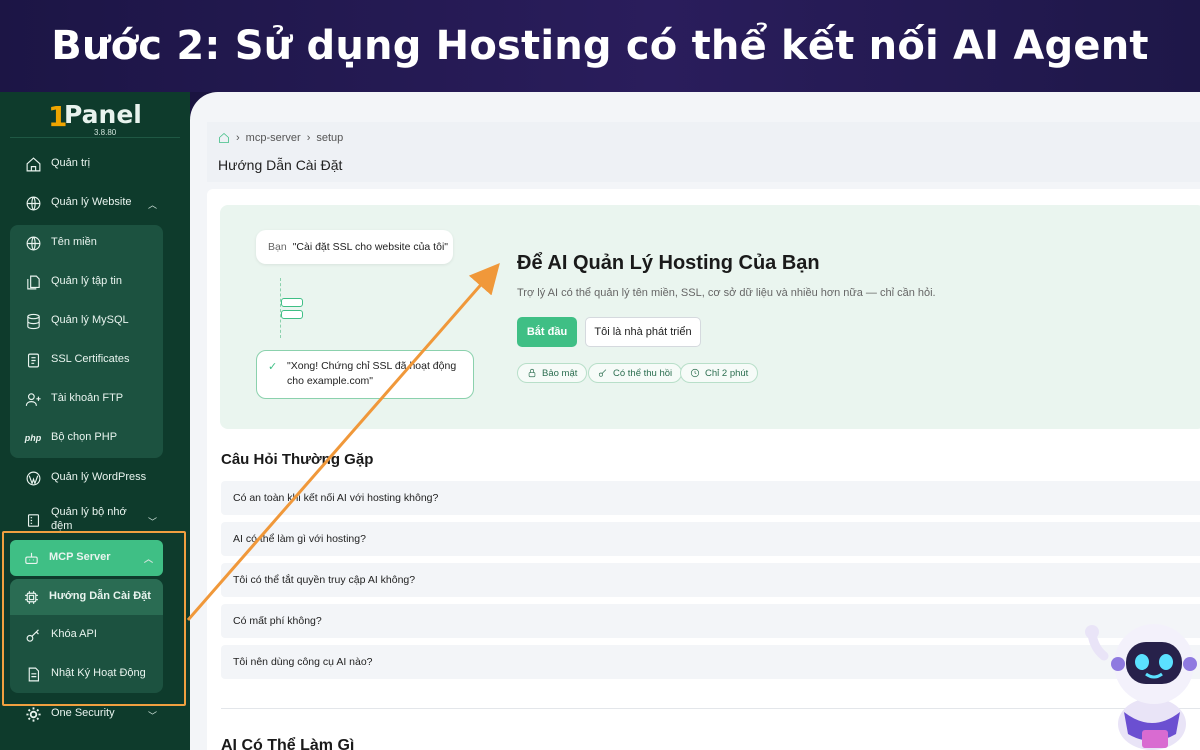 This screenshot has height=750, width=1200. I want to click on badge-two-minutes: Chỉ 2 phút, so click(719, 373).